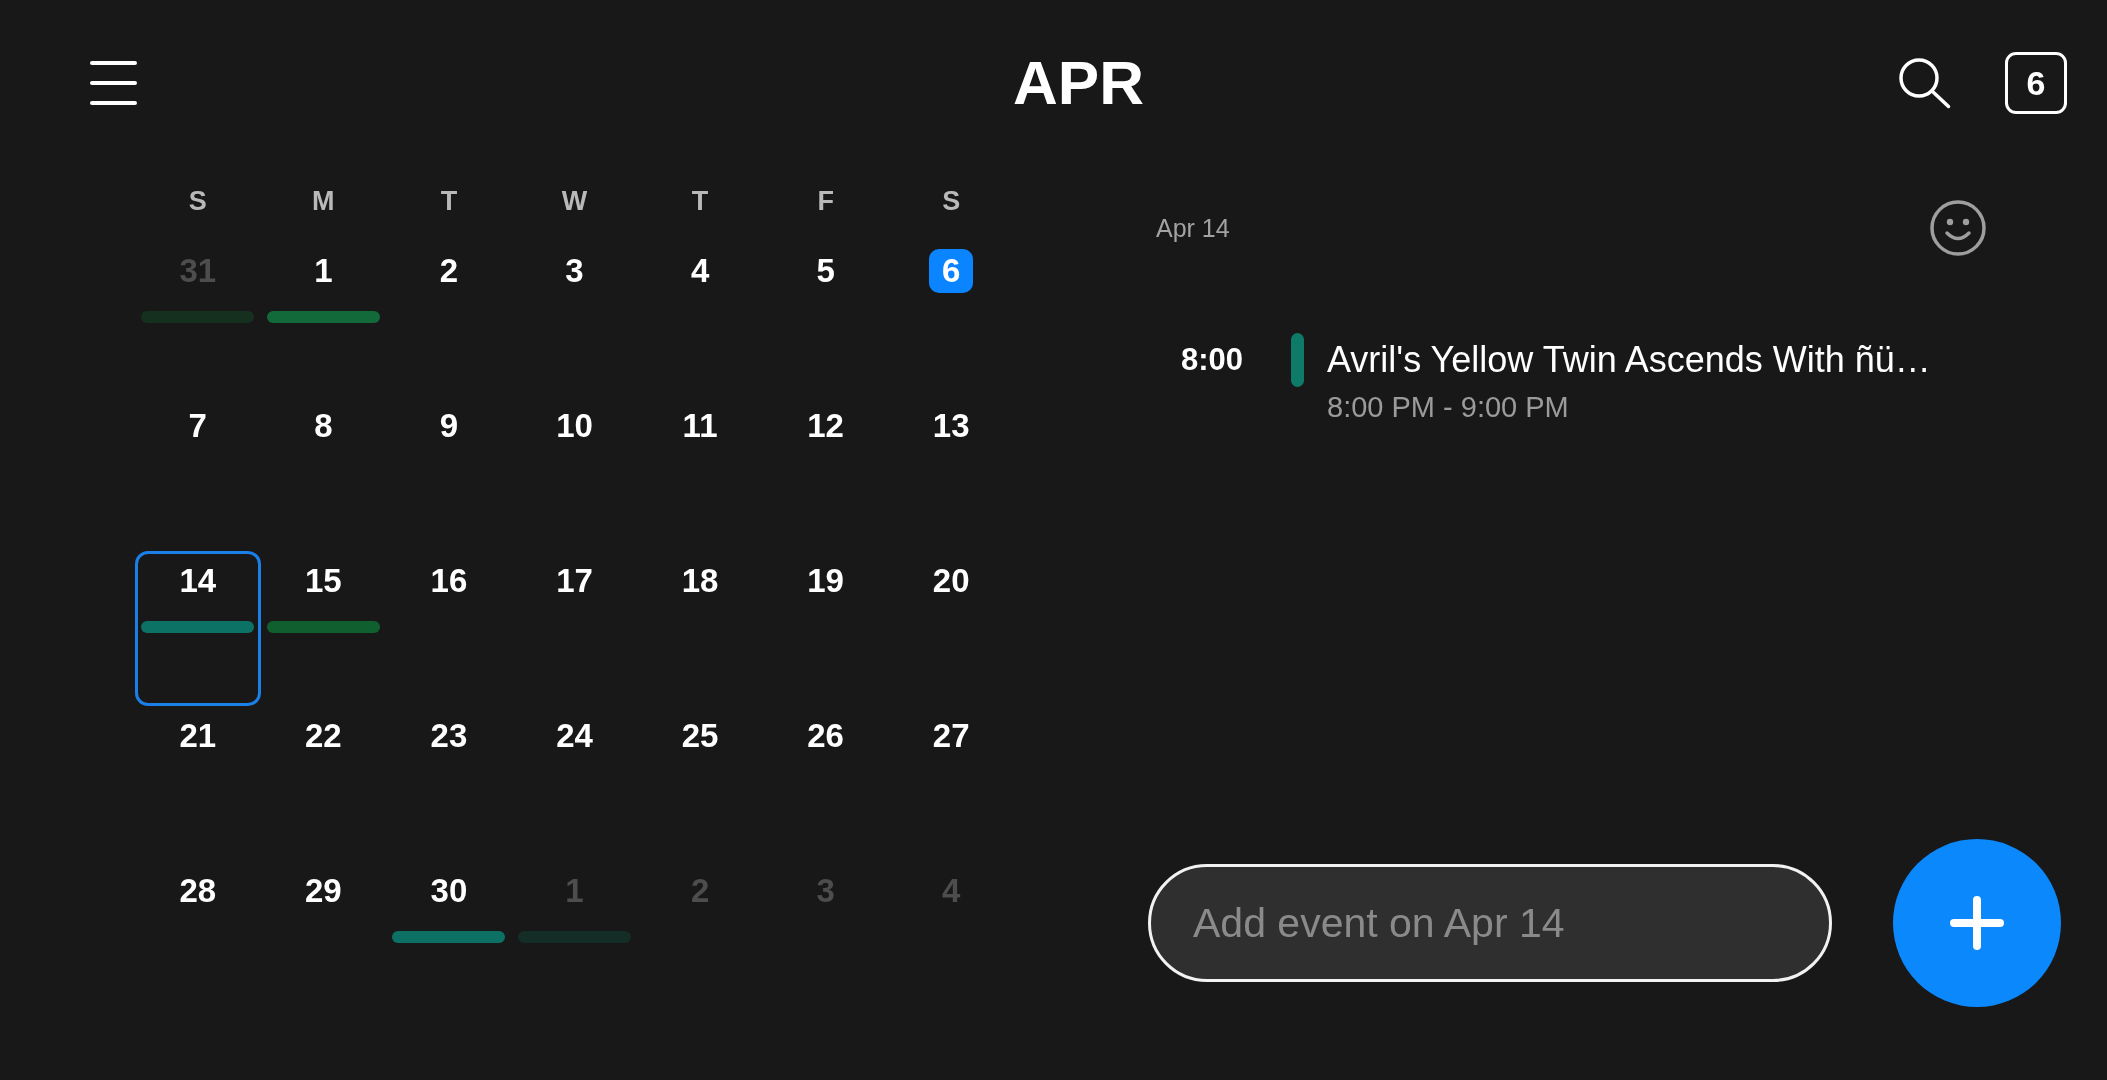 The width and height of the screenshot is (2107, 1080). What do you see at coordinates (2036, 83) in the screenshot?
I see `today-button: 6` at bounding box center [2036, 83].